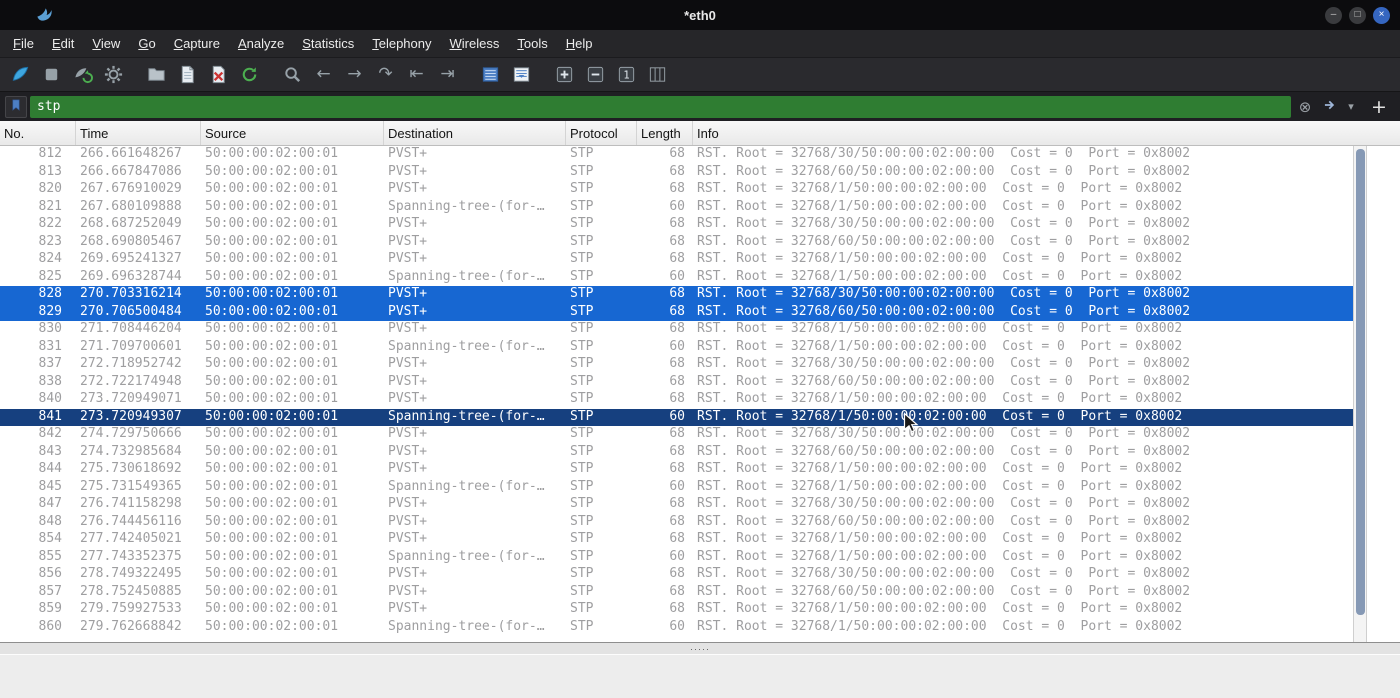 The height and width of the screenshot is (698, 1400). Describe the element at coordinates (1357, 15) in the screenshot. I see `maximize-button: □` at that location.